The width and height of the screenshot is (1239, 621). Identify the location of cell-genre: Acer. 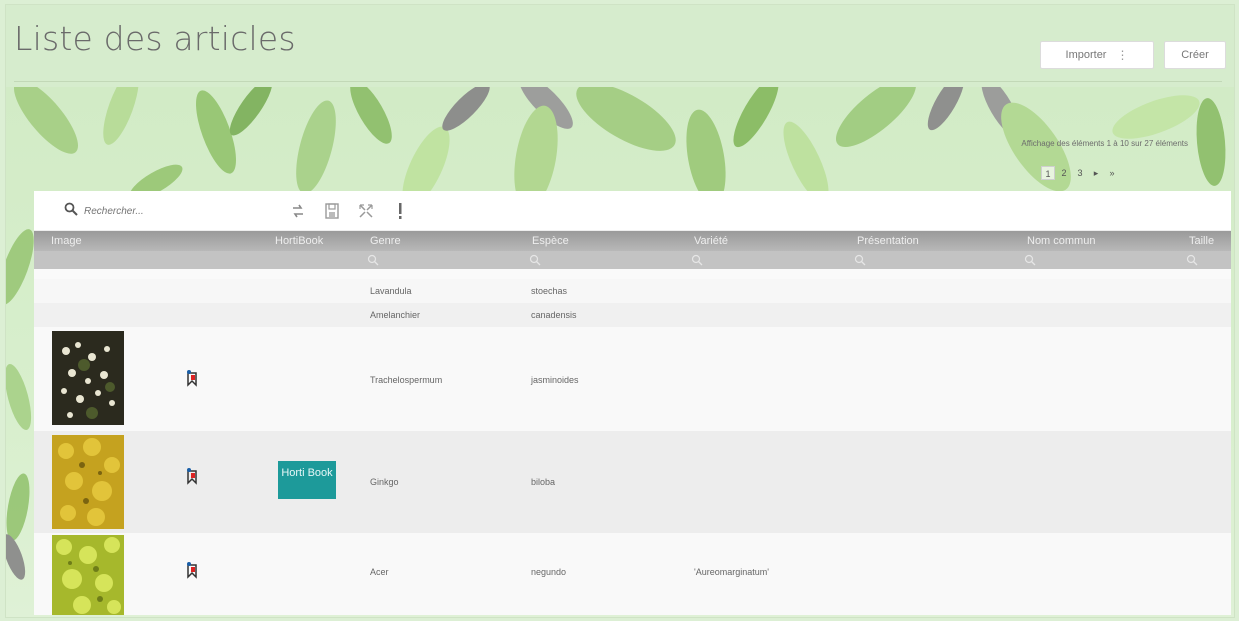
(379, 572).